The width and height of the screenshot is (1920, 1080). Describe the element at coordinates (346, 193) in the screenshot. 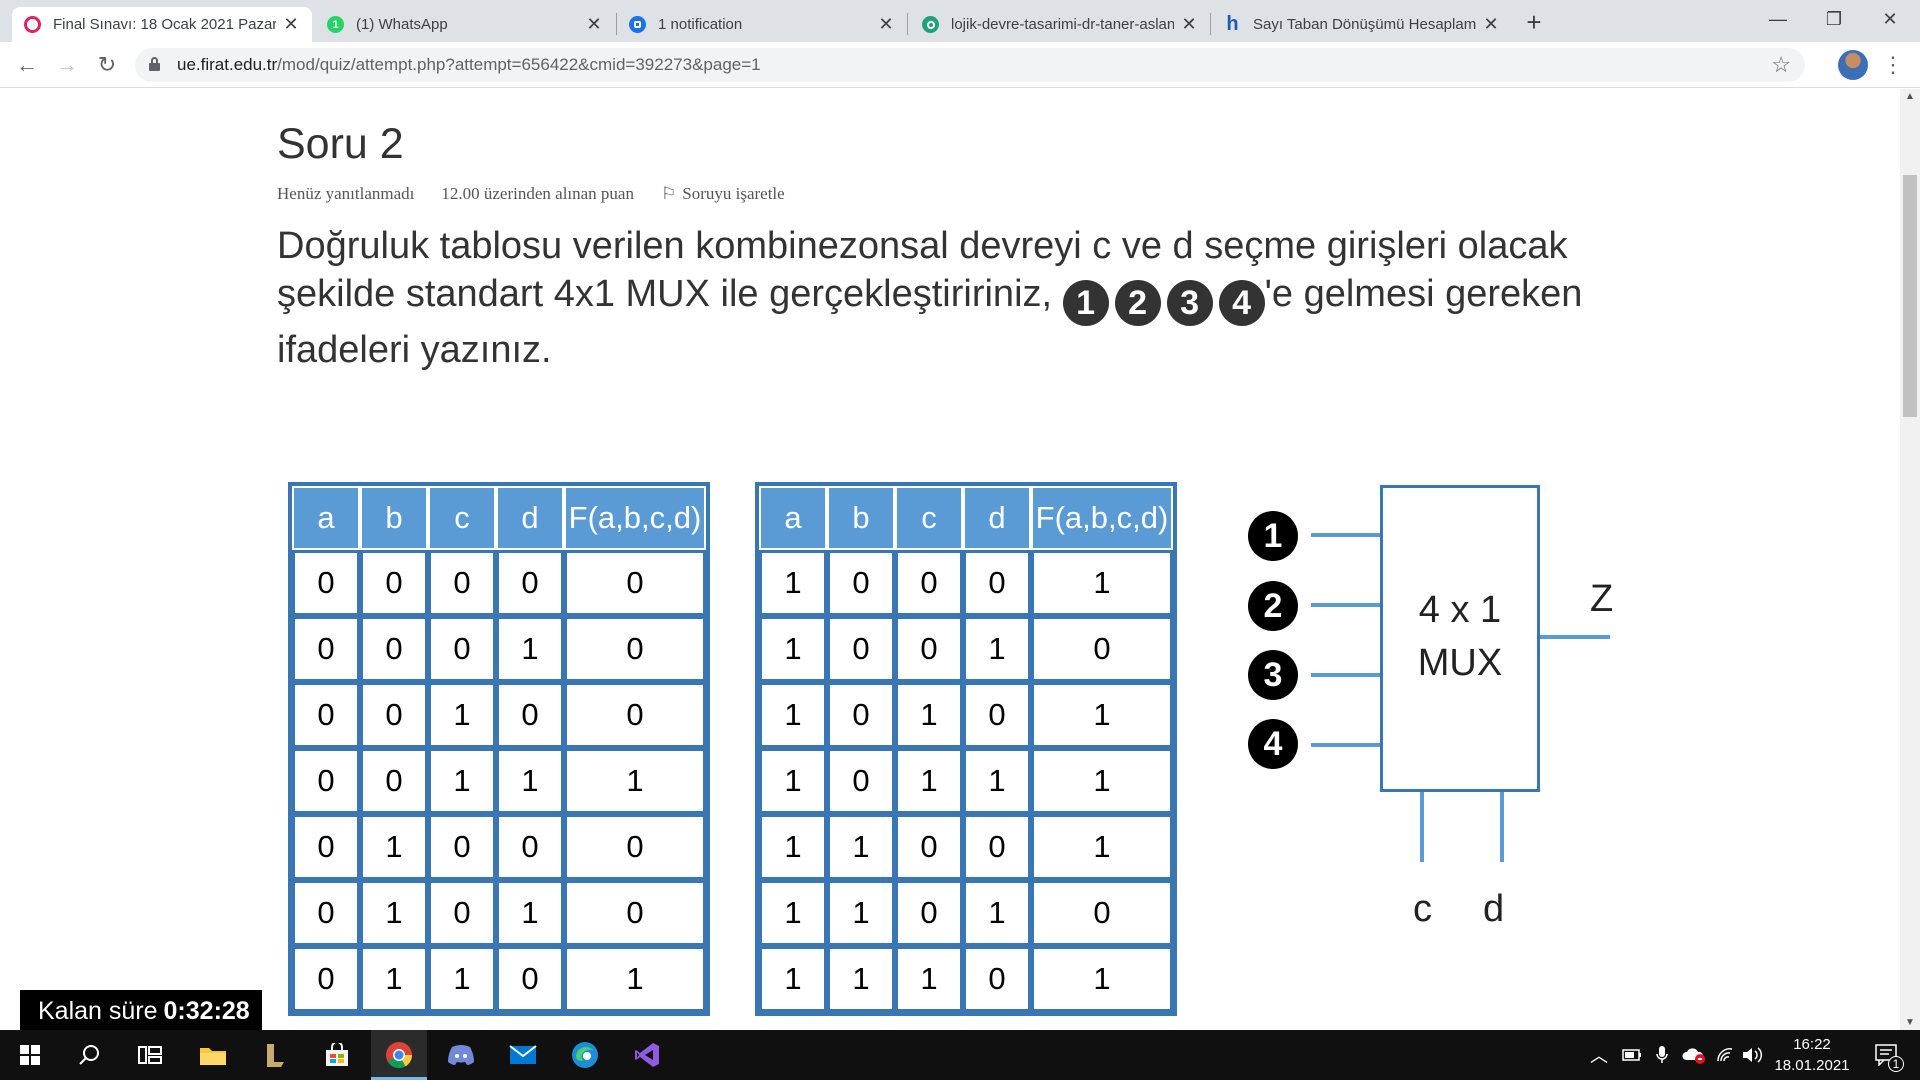

I see `question-status: Henüz yanıtlanmadı` at that location.